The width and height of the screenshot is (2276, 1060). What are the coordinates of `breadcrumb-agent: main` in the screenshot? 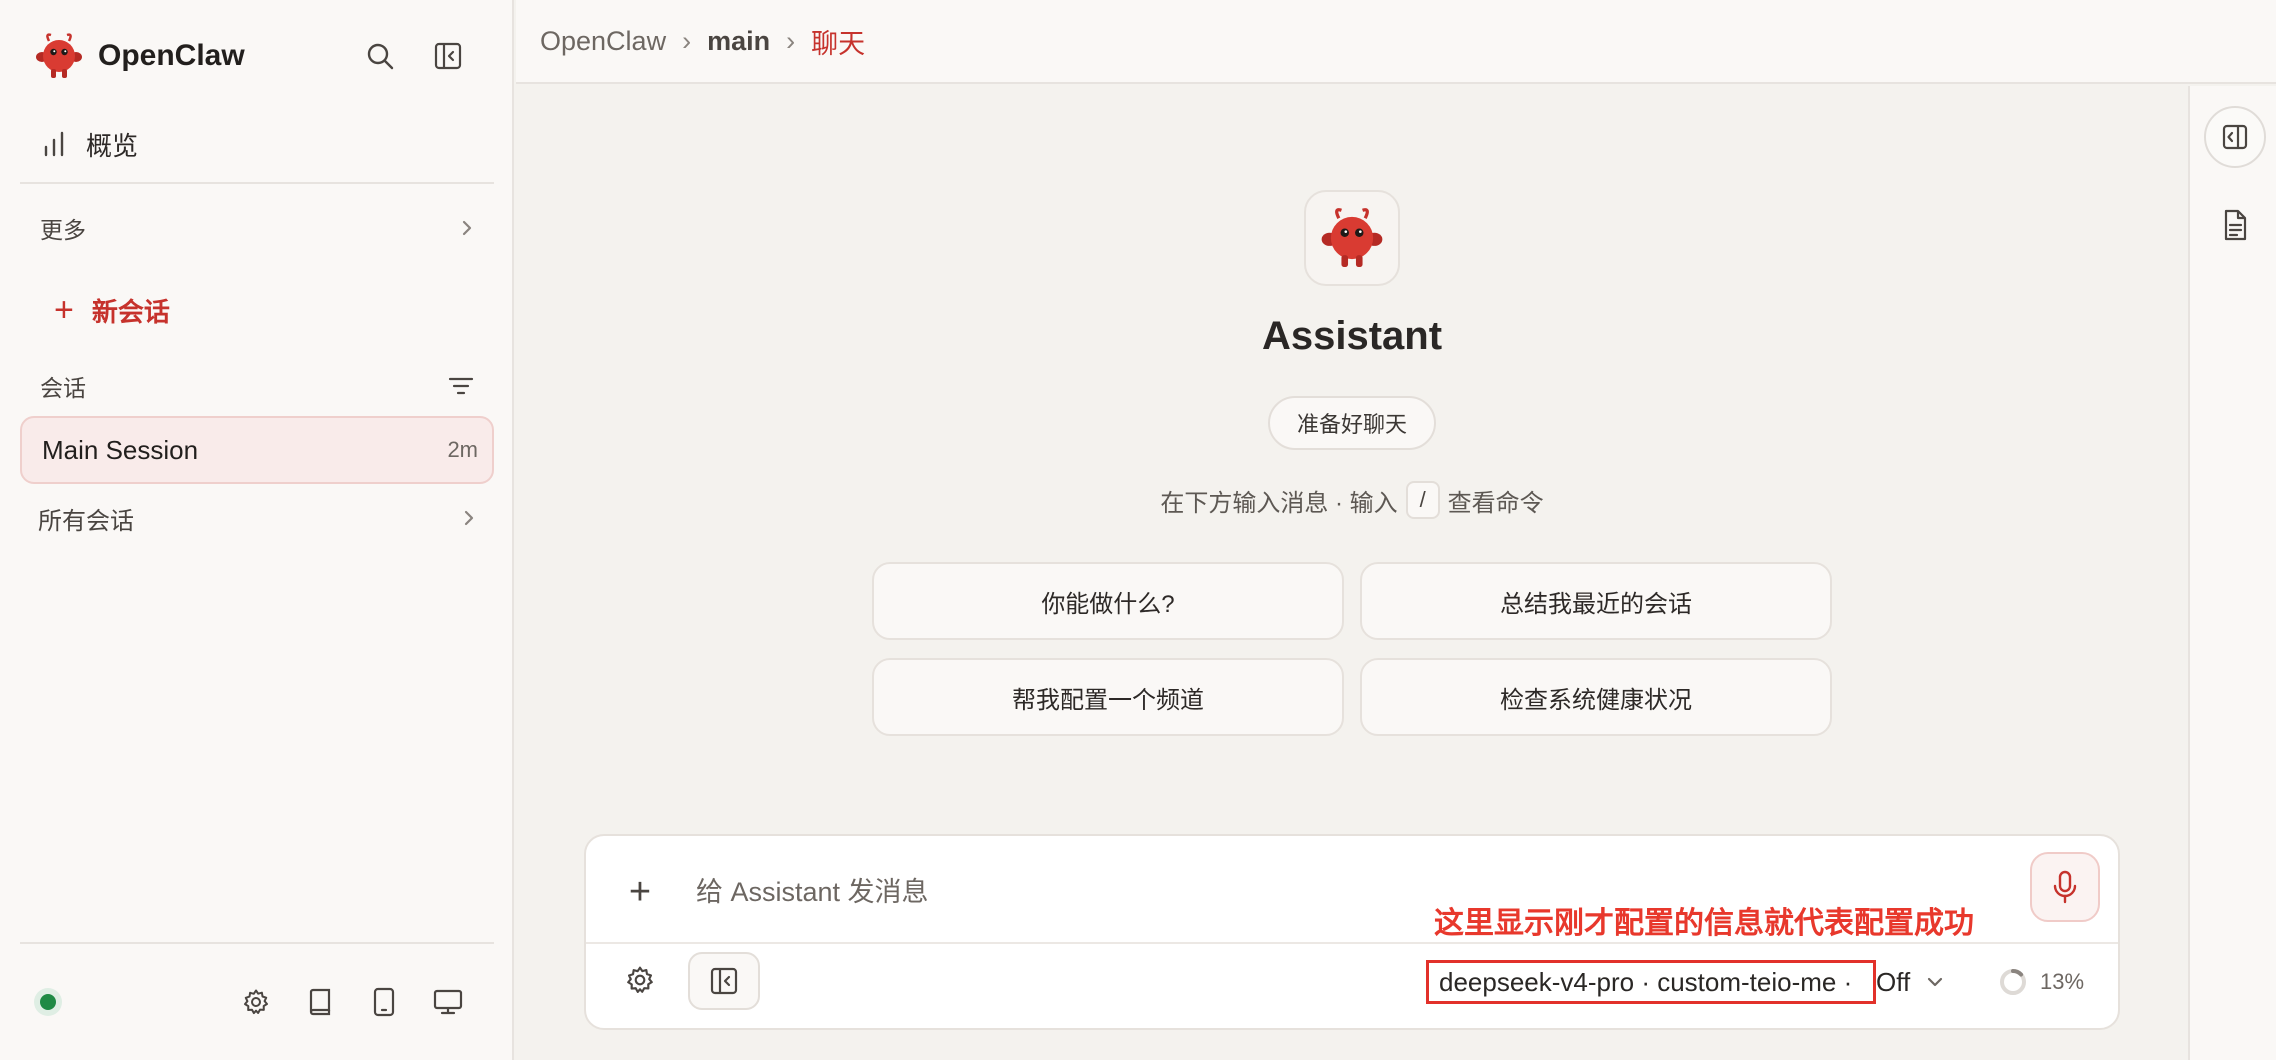 It's located at (738, 41).